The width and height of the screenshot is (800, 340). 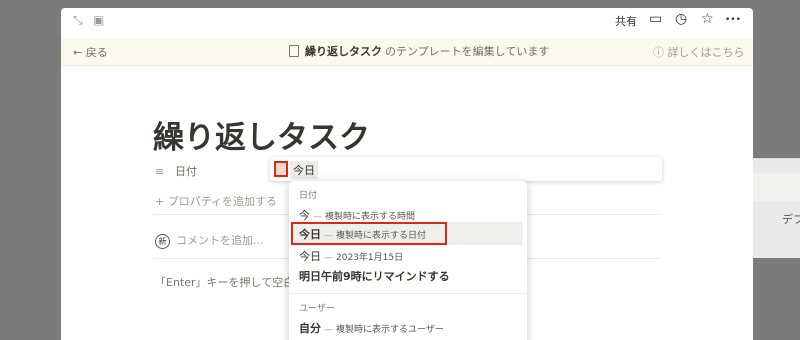 What do you see at coordinates (369, 233) in the screenshot?
I see `highlight-box` at bounding box center [369, 233].